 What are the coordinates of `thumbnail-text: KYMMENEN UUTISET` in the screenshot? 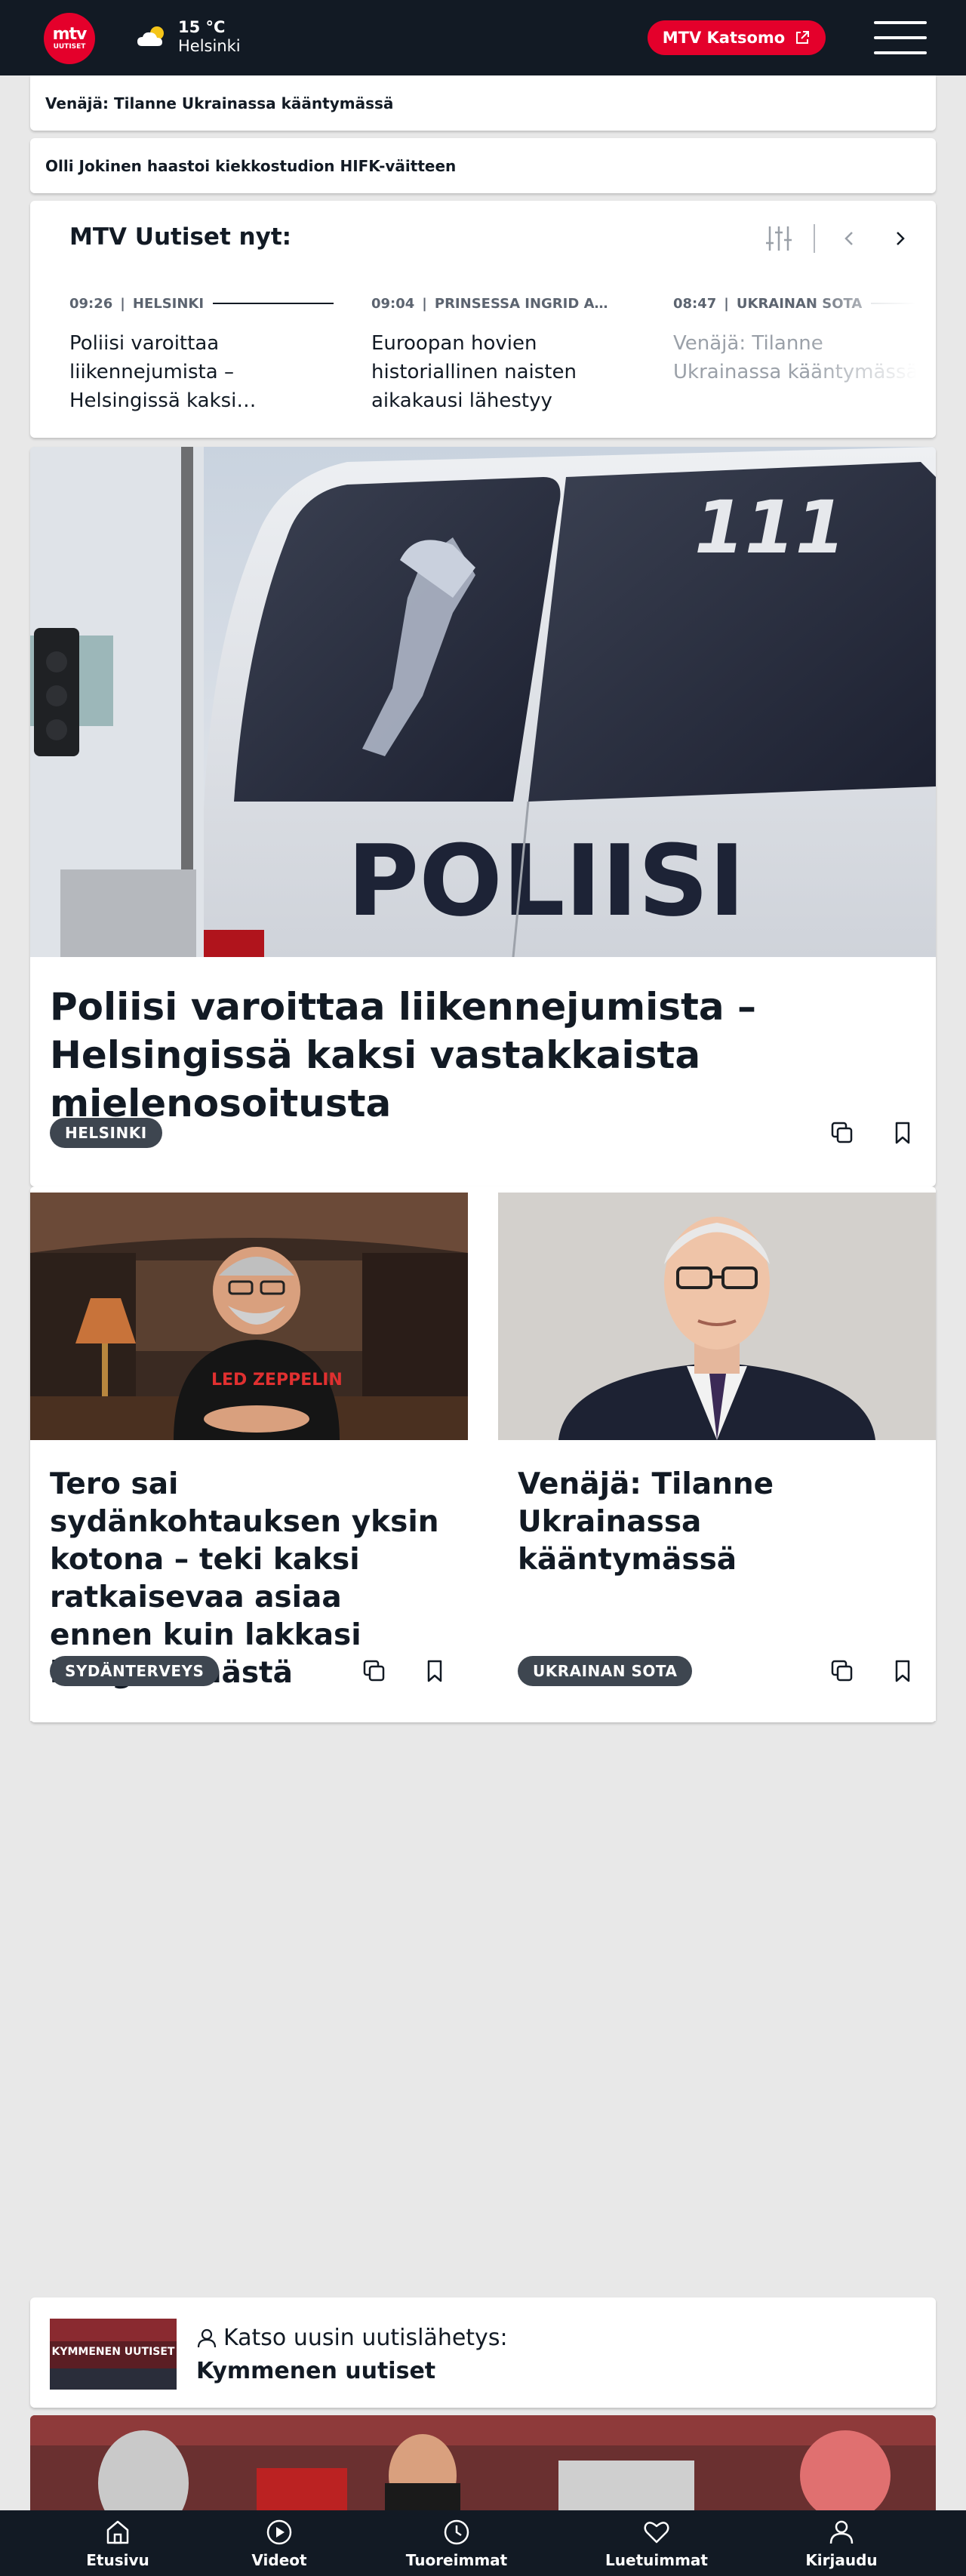 It's located at (113, 2352).